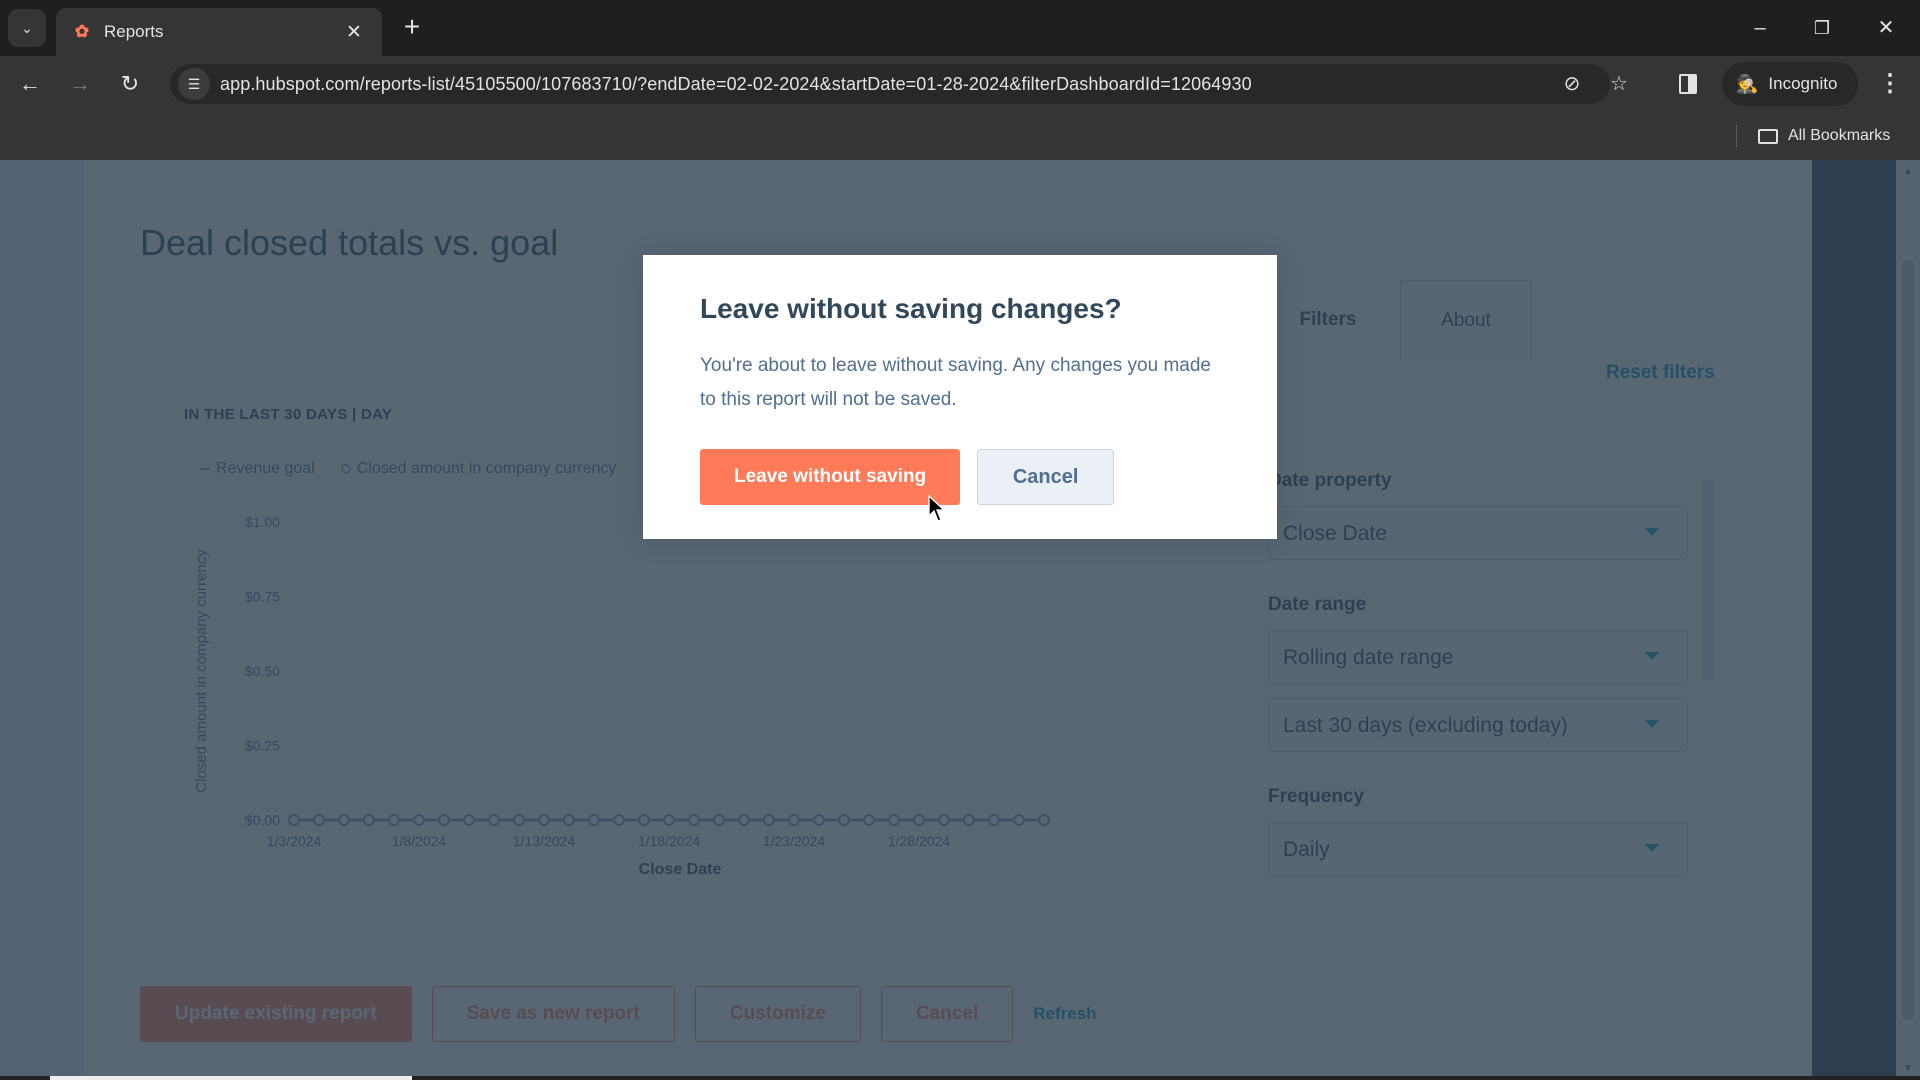  I want to click on restore-window-button: ❐, so click(1822, 28).